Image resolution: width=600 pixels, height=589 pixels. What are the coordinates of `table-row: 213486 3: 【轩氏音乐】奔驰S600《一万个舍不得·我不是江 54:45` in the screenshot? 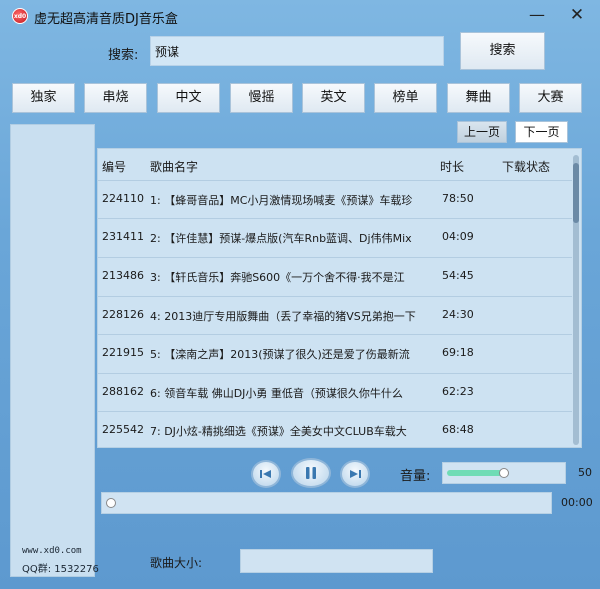 It's located at (335, 276).